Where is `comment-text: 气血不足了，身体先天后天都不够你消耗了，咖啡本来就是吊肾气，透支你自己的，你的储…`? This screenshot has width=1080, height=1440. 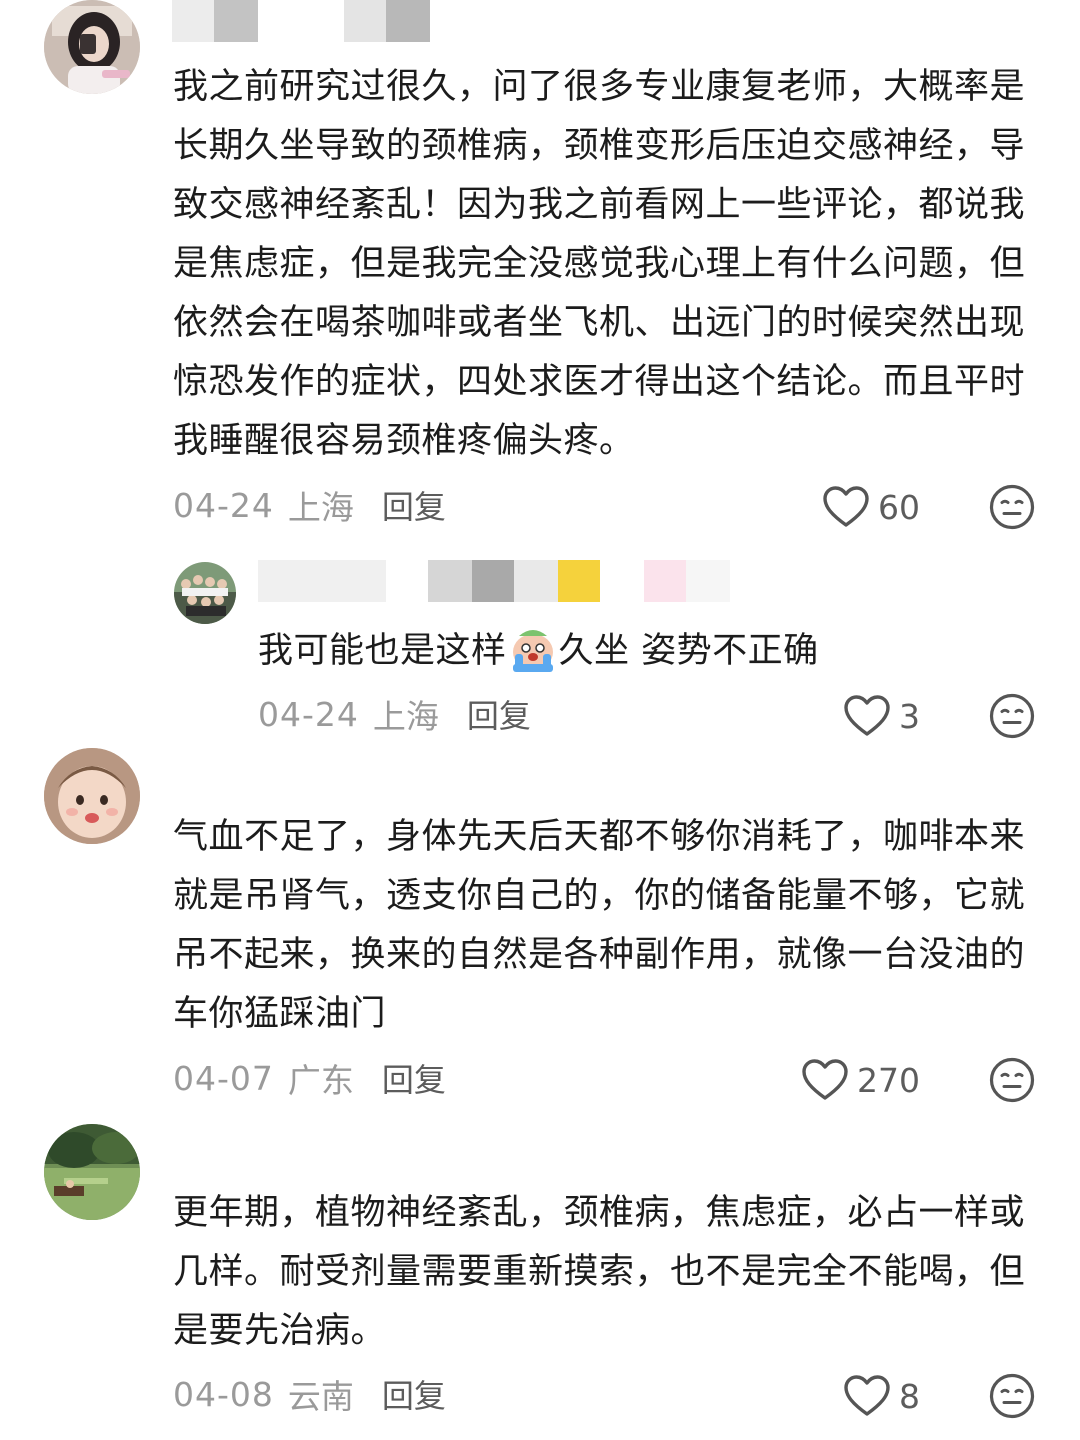 comment-text: 气血不足了，身体先天后天都不够你消耗了，咖啡本来就是吊肾气，透支你自己的，你的储… is located at coordinates (599, 925).